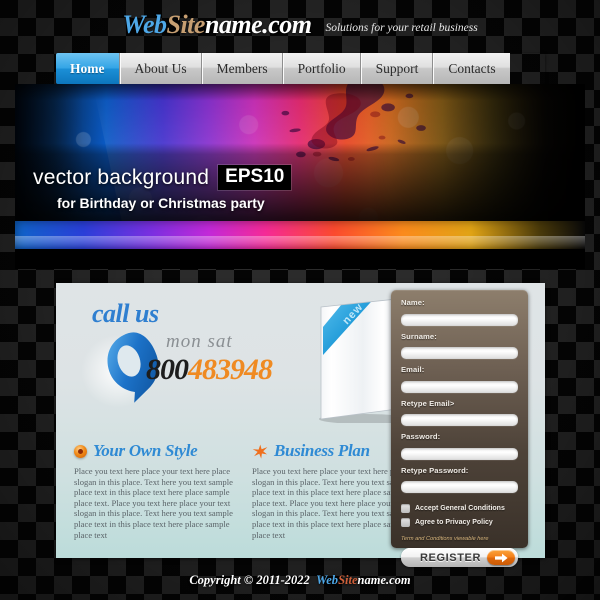 Image resolution: width=600 pixels, height=600 pixels. I want to click on call-us-block: call us mon sat 800483948, so click(199, 351).